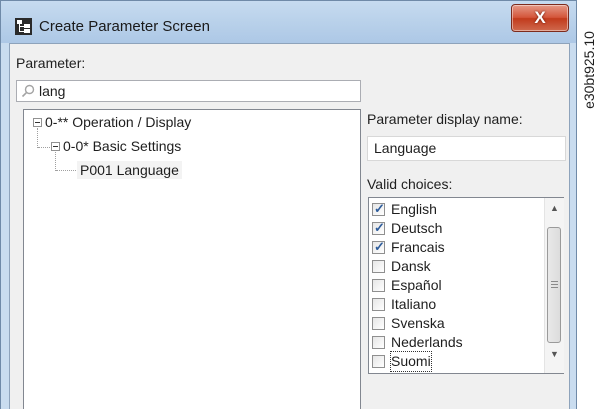  What do you see at coordinates (118, 122) in the screenshot?
I see `tree-item-operation-display: 0-** Operation / Display` at bounding box center [118, 122].